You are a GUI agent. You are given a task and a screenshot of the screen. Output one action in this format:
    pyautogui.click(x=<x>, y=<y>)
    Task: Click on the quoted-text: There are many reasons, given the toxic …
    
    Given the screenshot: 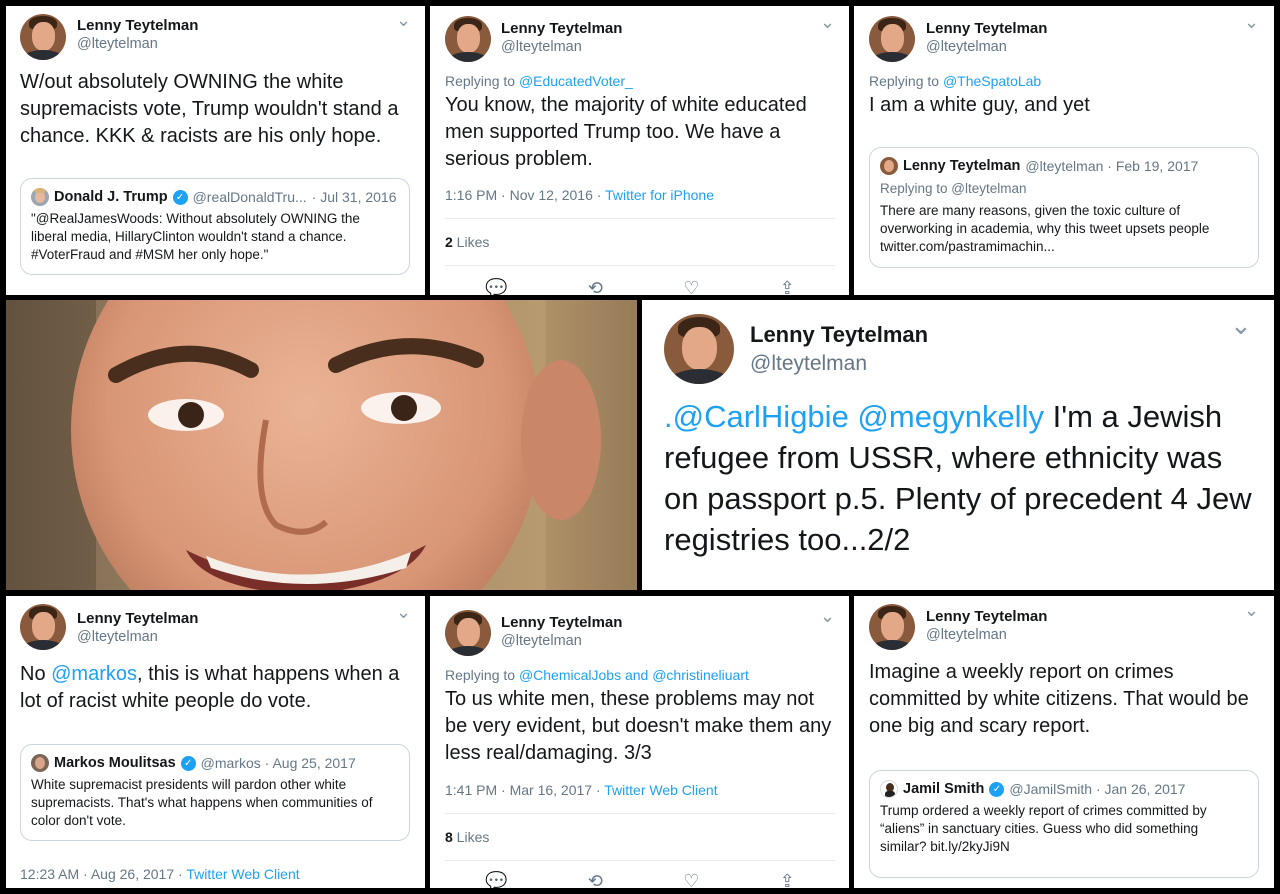 What is the action you would take?
    pyautogui.click(x=1045, y=228)
    